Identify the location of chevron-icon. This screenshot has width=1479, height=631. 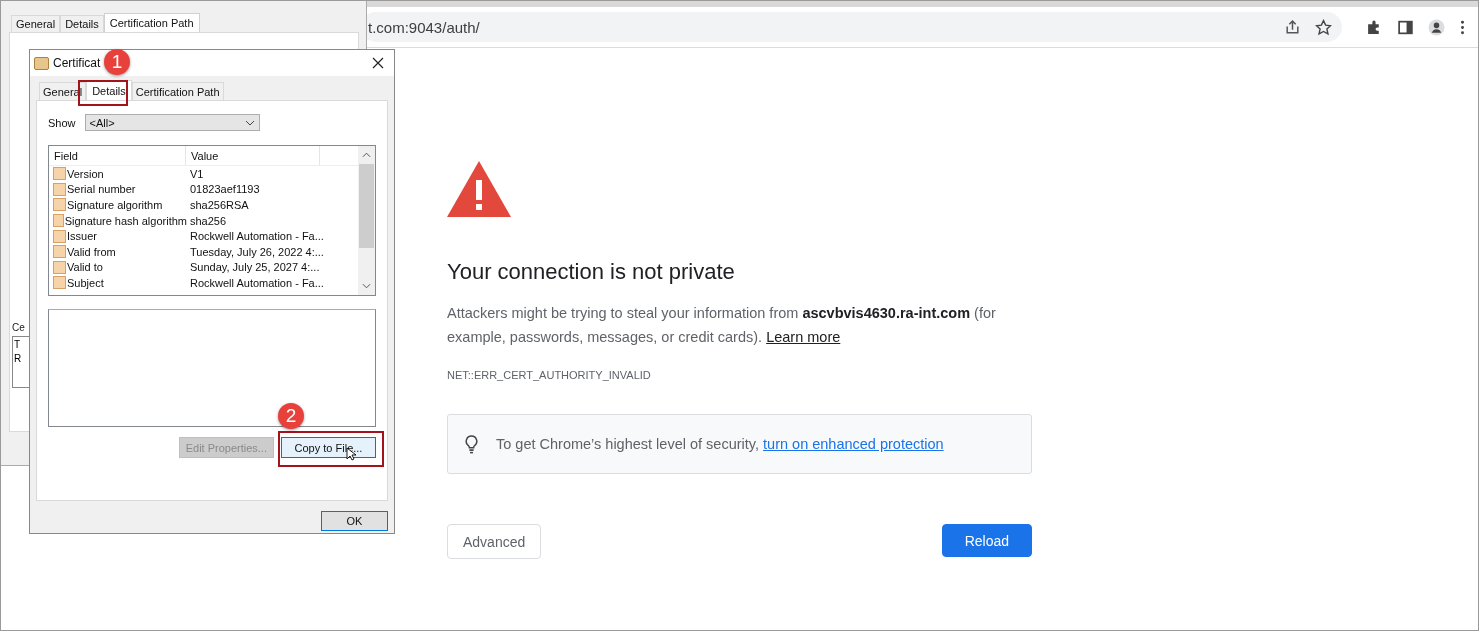
(249, 122).